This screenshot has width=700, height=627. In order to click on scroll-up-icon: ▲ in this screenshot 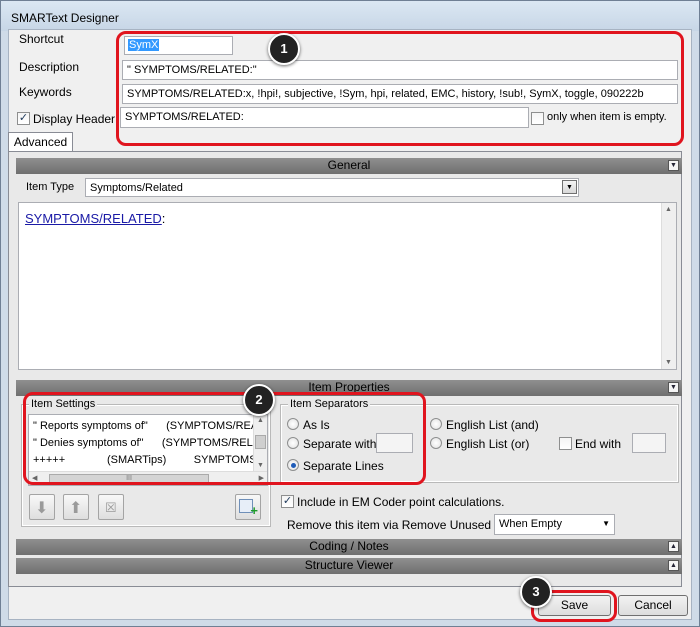, I will do `click(668, 209)`.